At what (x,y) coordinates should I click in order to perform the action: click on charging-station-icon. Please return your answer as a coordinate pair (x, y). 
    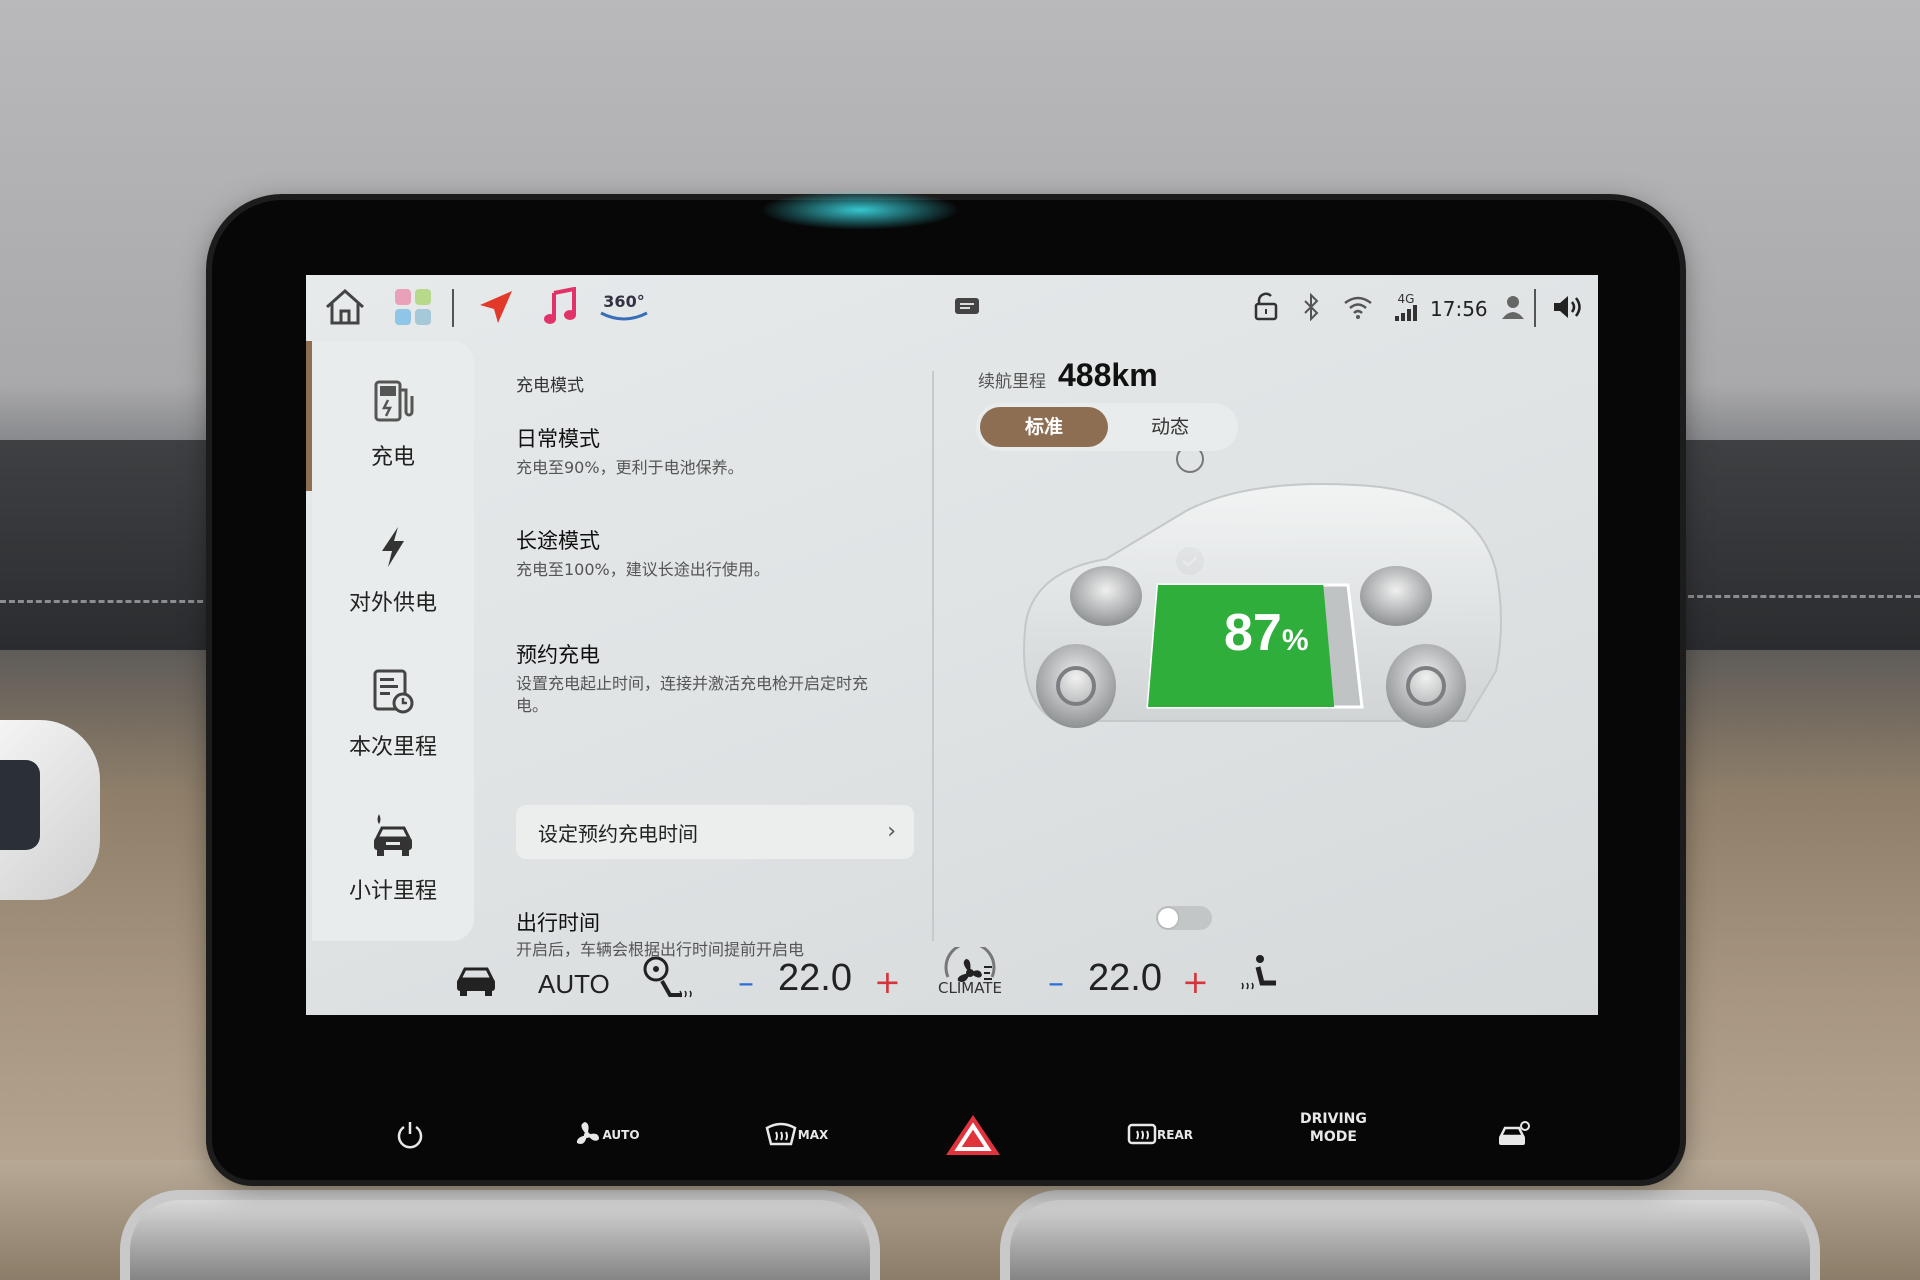
    Looking at the image, I should click on (393, 401).